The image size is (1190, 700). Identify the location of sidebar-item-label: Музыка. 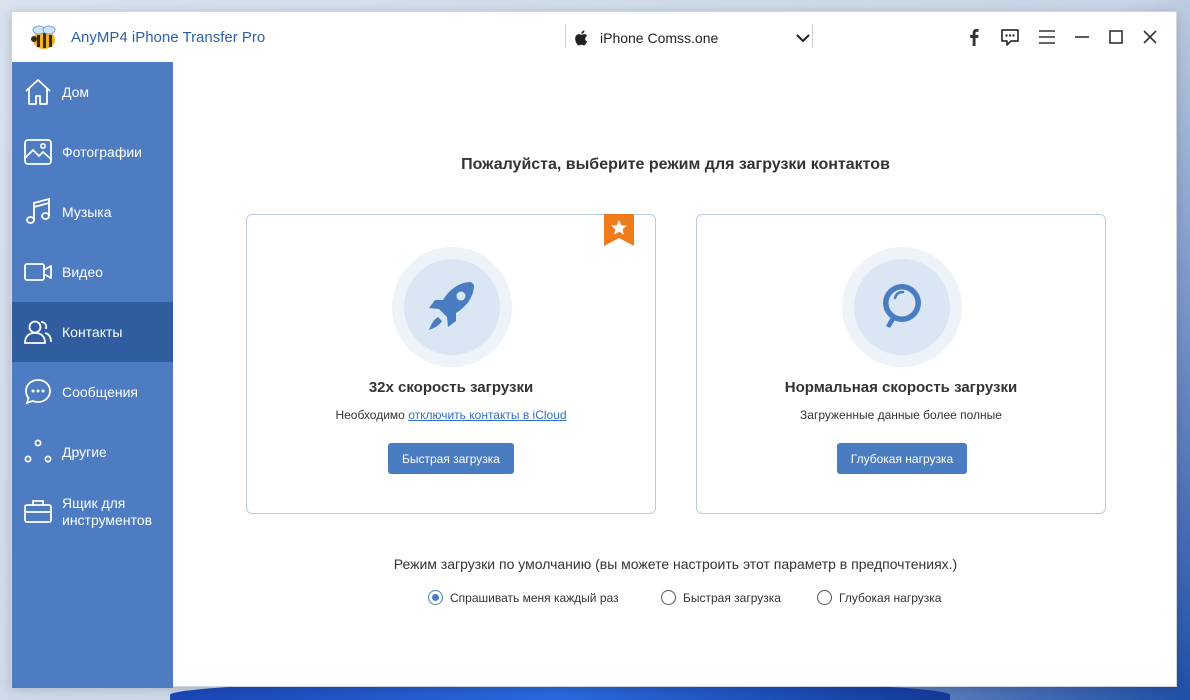
(87, 211).